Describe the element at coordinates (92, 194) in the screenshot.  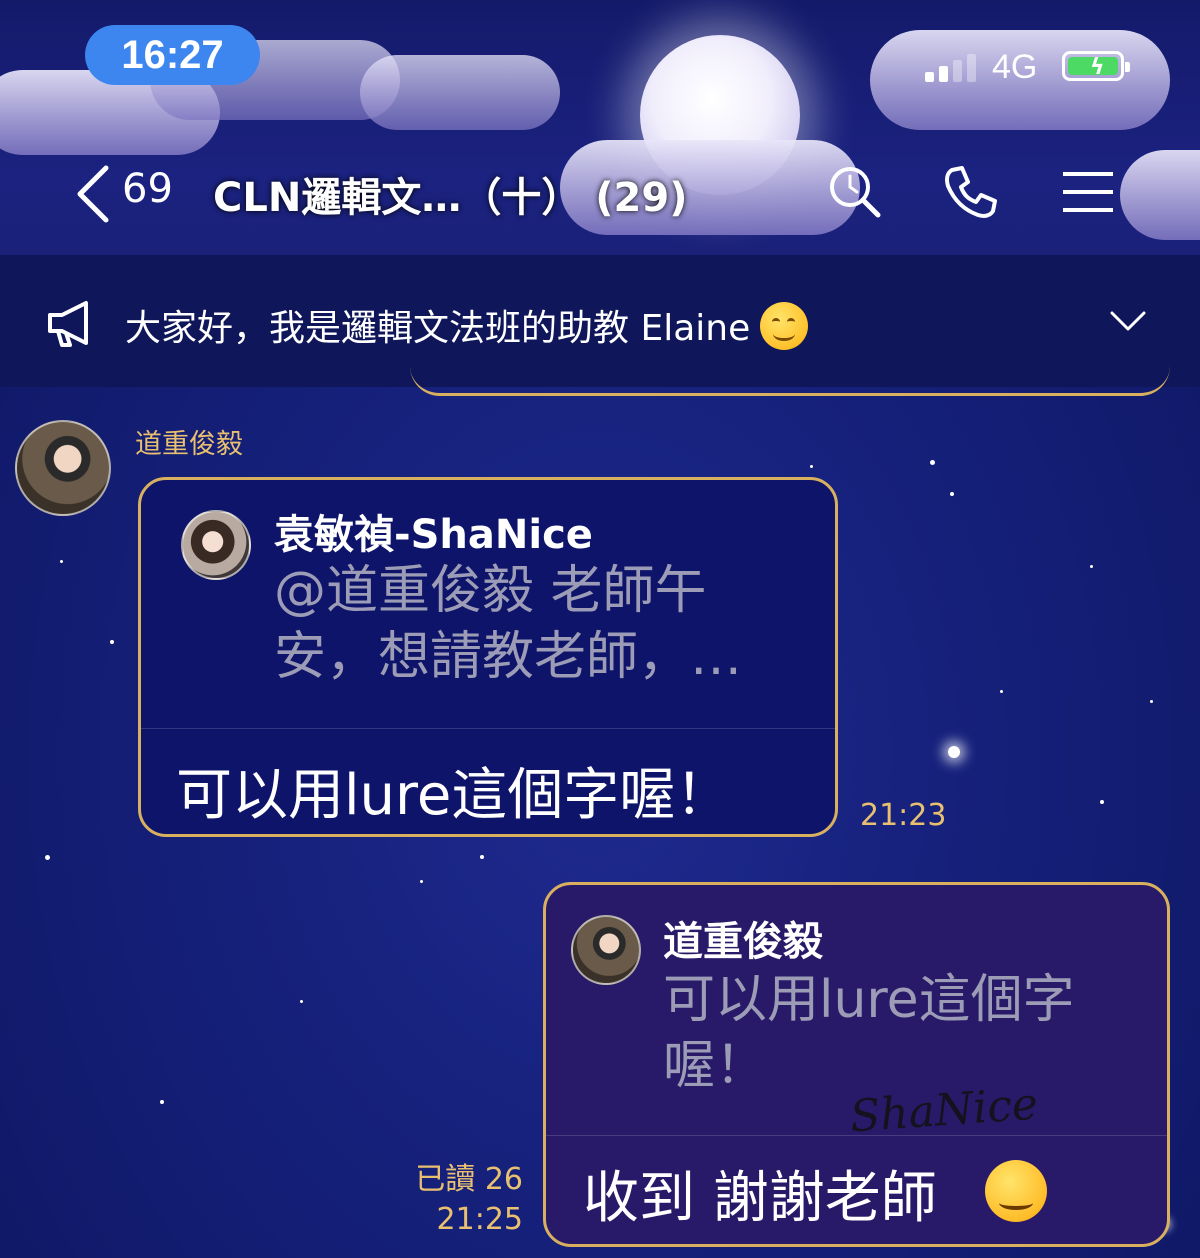
I see `back-chevron-icon` at that location.